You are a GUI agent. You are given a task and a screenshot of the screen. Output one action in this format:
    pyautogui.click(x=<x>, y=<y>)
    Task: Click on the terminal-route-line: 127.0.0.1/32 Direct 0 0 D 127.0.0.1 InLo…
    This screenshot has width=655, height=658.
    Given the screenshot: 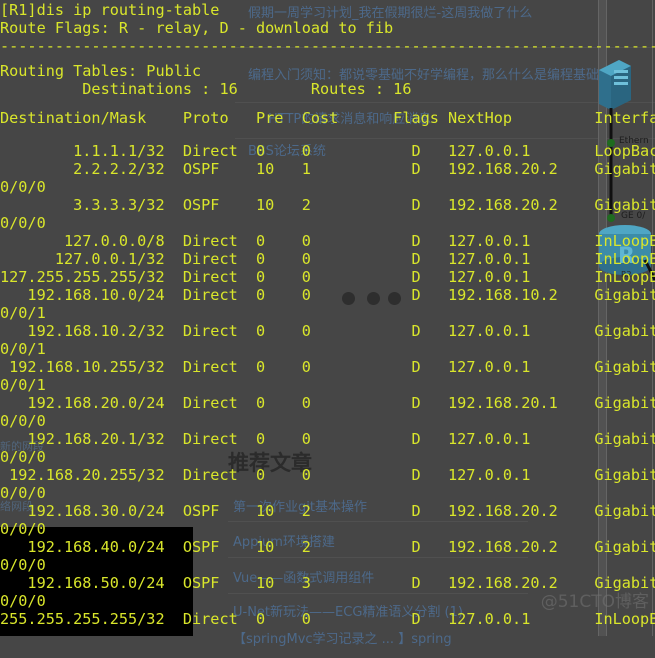 What is the action you would take?
    pyautogui.click(x=327, y=259)
    